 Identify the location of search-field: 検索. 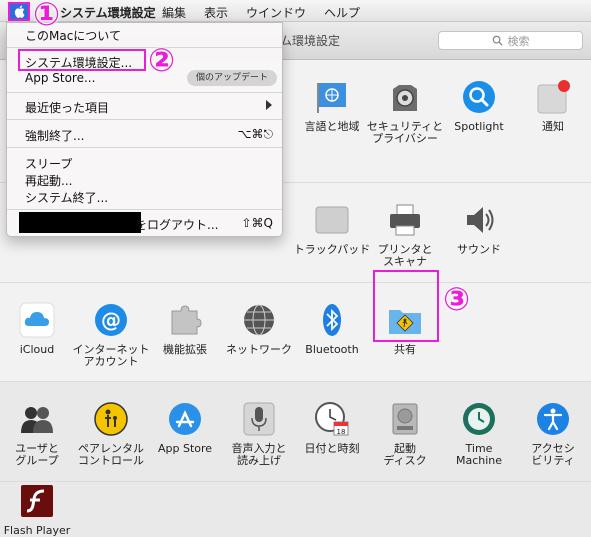
(510, 40).